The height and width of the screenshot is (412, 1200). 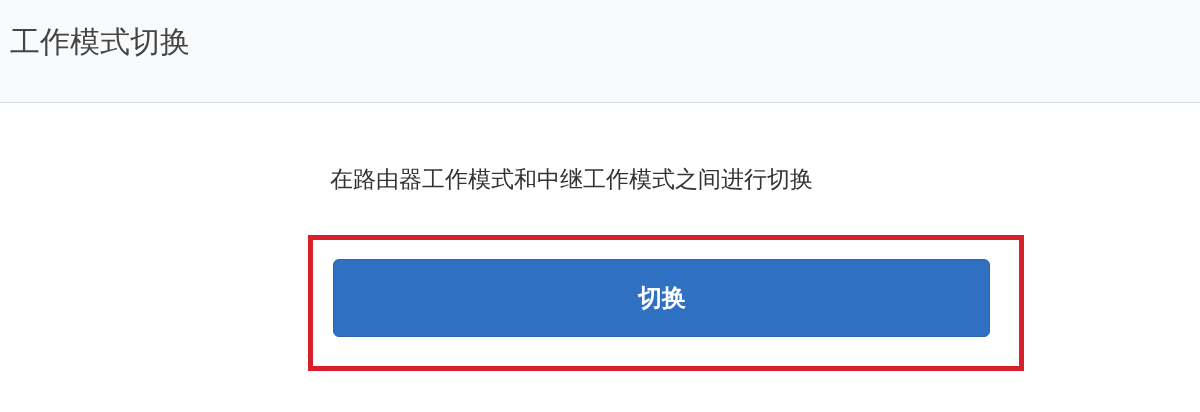 I want to click on switch-button: 切换, so click(x=661, y=298).